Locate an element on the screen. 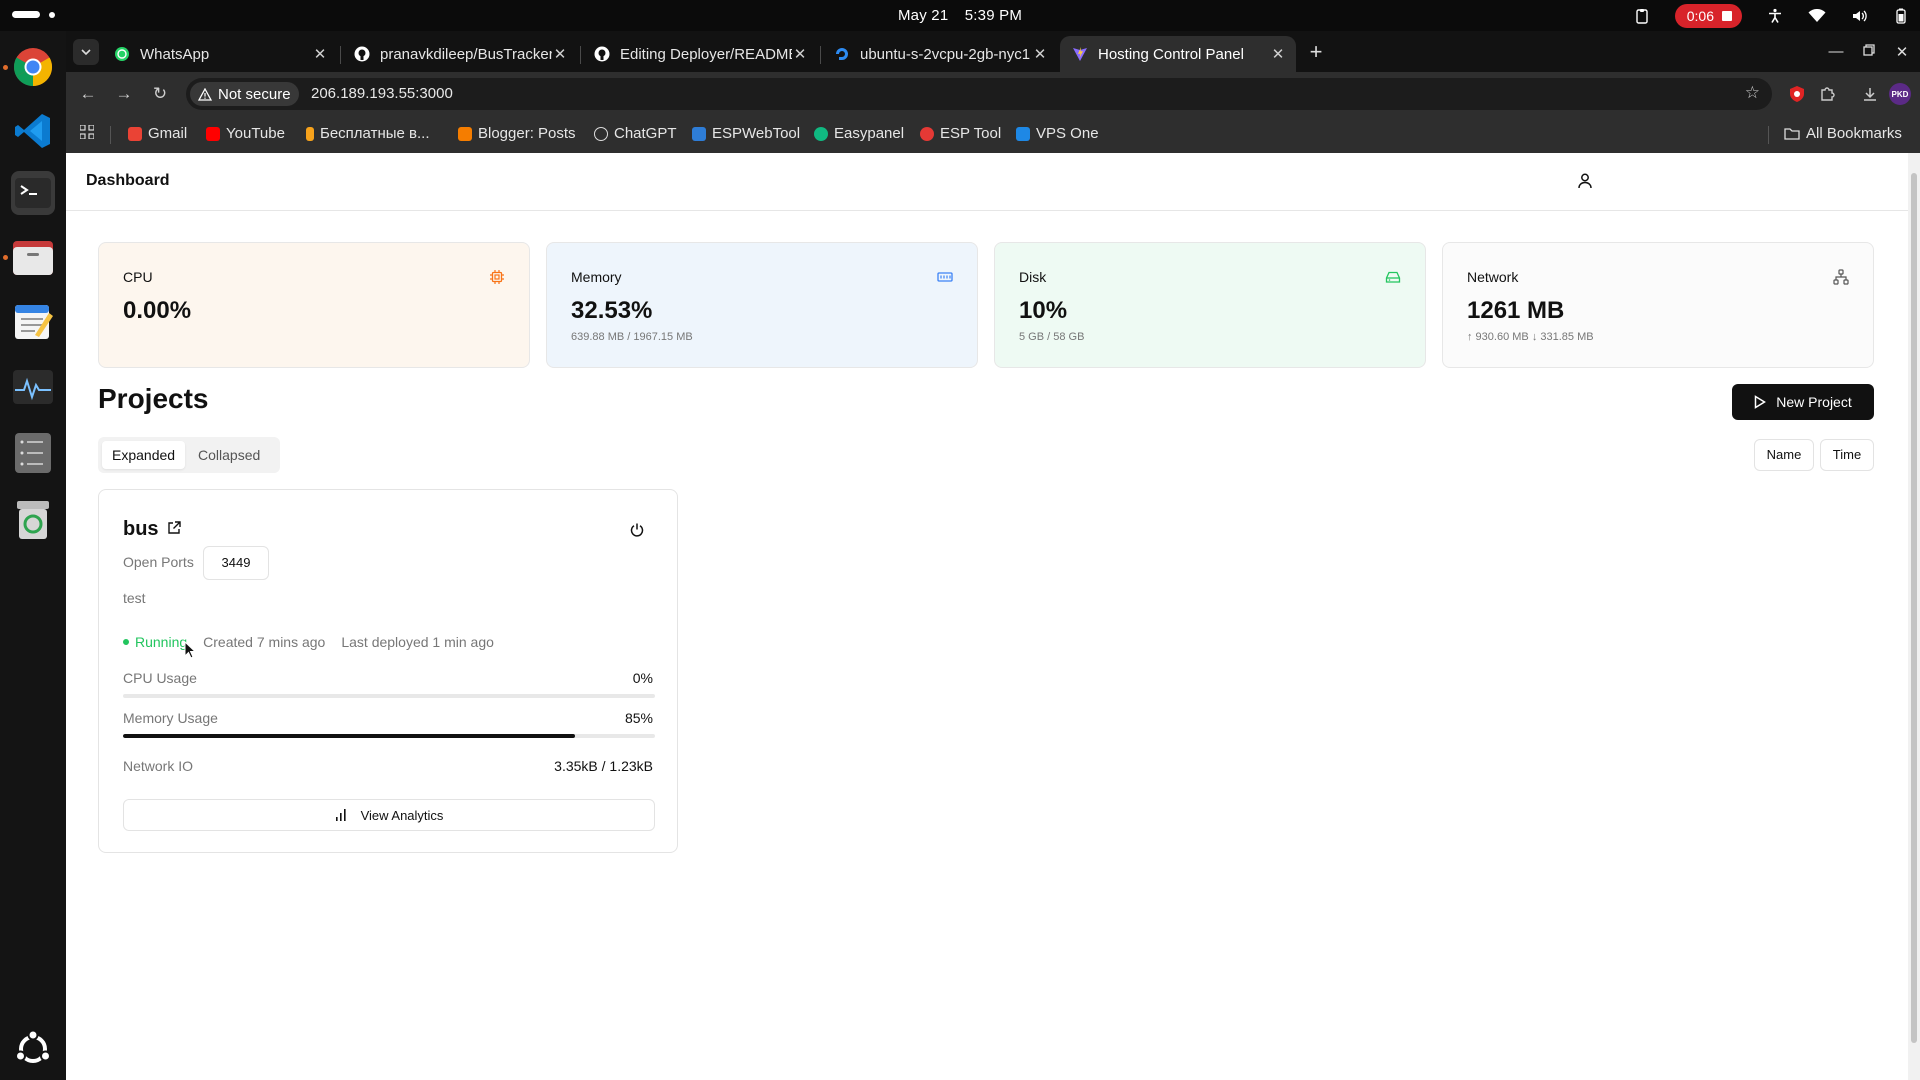 This screenshot has height=1080, width=1920. tab-editing-readme: Editing Deployer/README ✕ is located at coordinates (700, 54).